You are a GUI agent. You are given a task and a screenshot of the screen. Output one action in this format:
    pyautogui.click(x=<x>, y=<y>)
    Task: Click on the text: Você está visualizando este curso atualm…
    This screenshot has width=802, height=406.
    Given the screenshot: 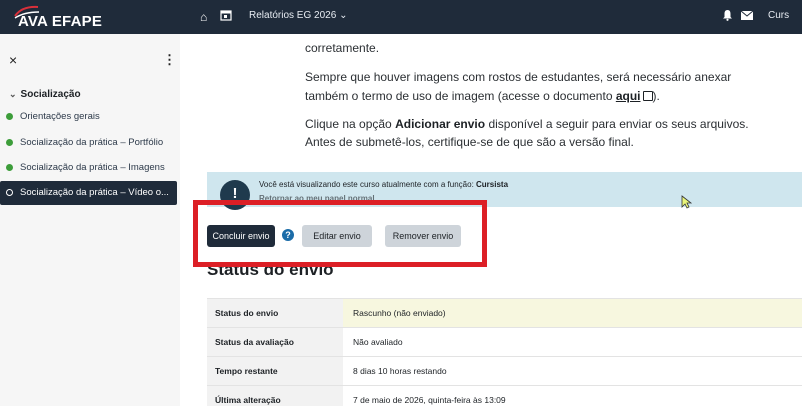 What is the action you would take?
    pyautogui.click(x=368, y=184)
    